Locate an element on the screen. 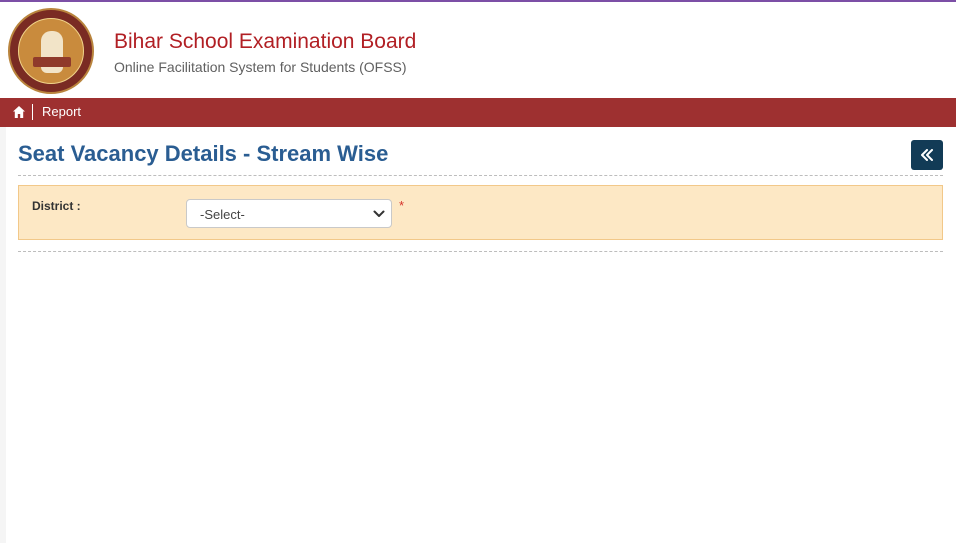 The width and height of the screenshot is (956, 543). double-chevron-left-icon is located at coordinates (927, 155).